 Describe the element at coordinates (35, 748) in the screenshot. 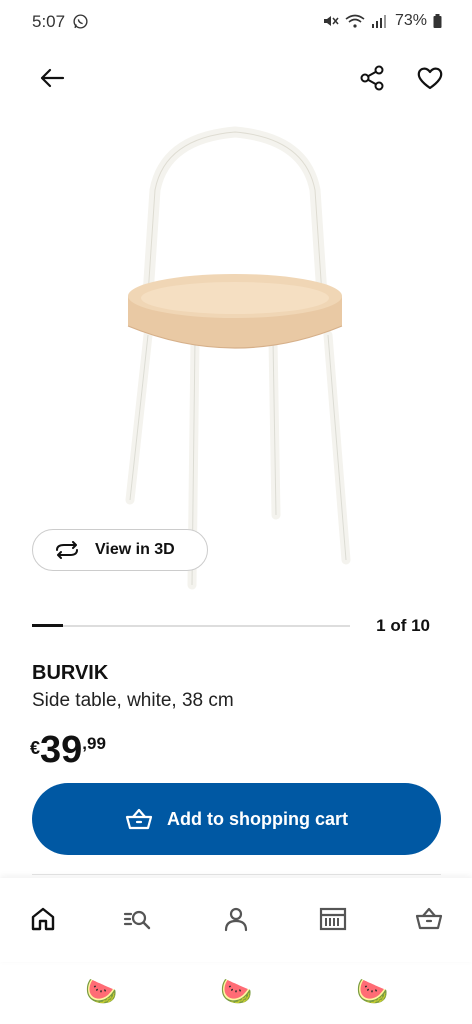

I see `price-currency: €` at that location.